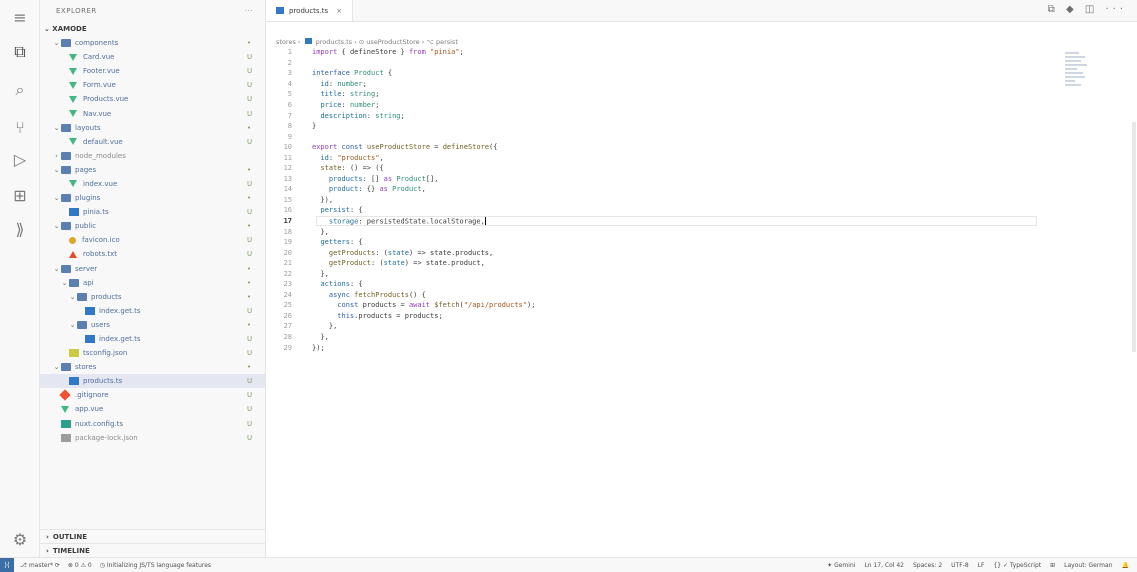  Describe the element at coordinates (701, 94) in the screenshot. I see `code-line: 5 title: string;` at that location.